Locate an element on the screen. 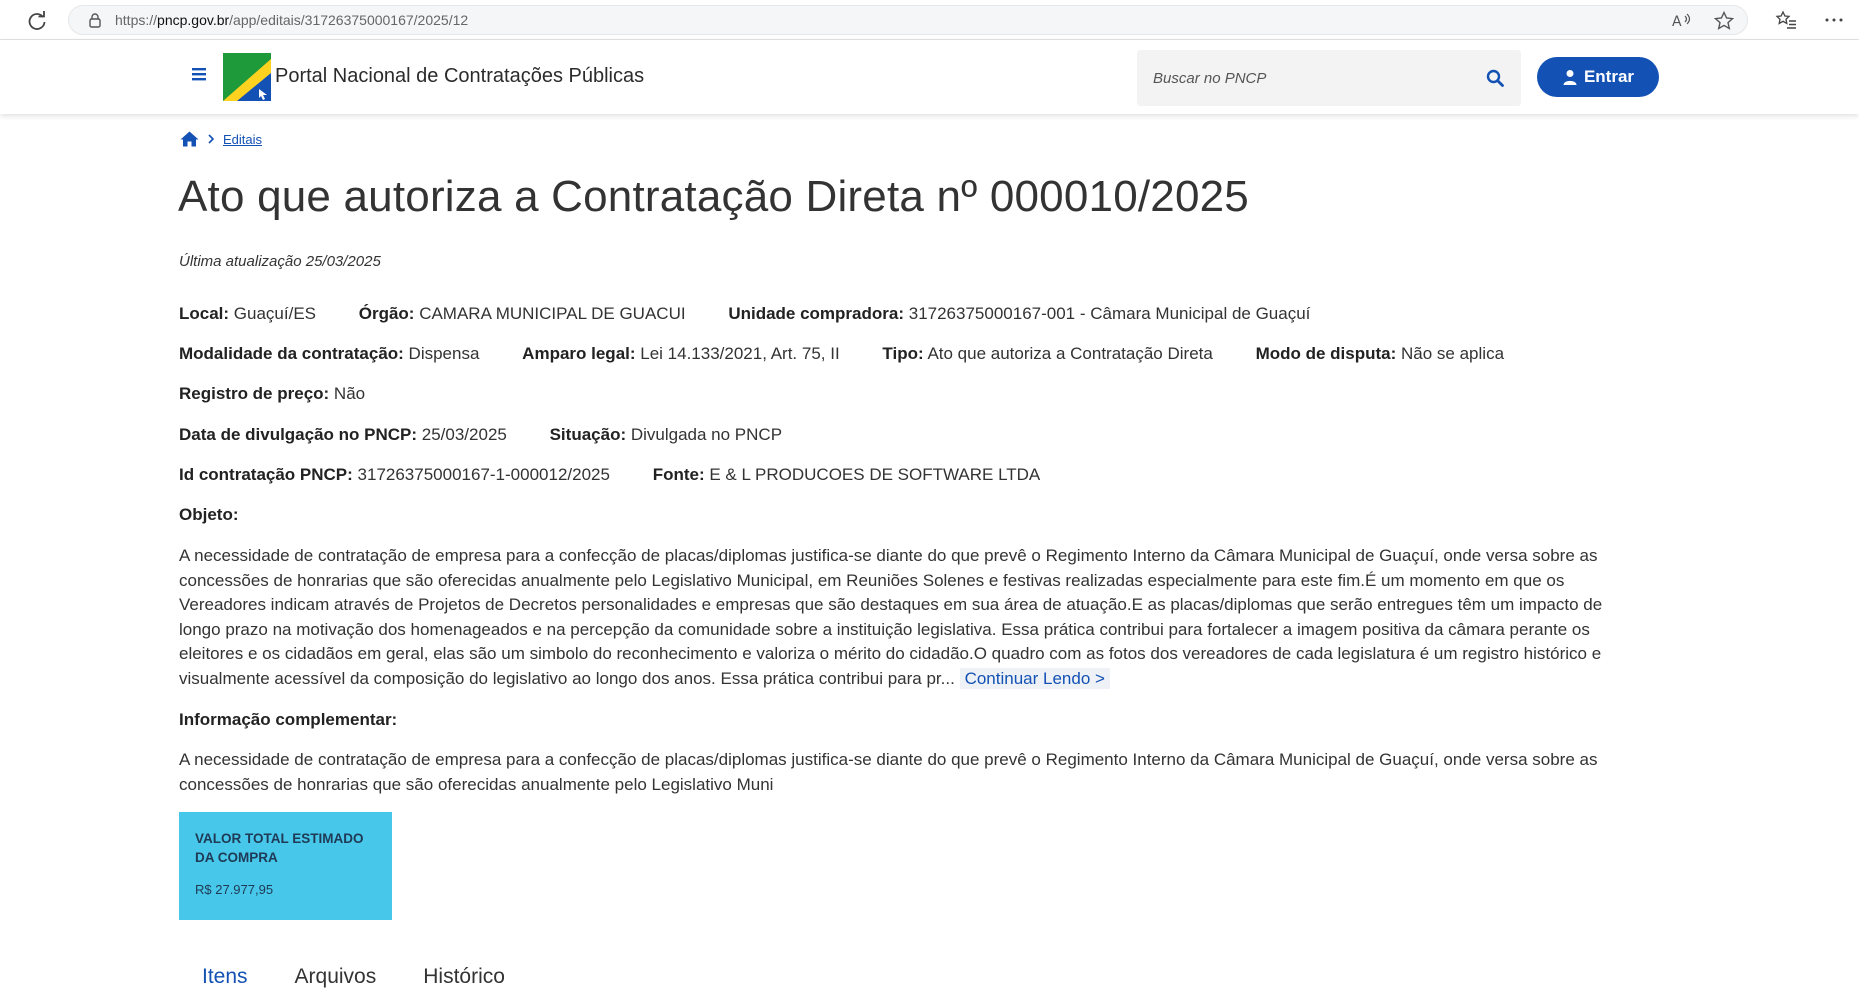 The height and width of the screenshot is (990, 1859). field-situacao: Situação: Divulgada no PNCP is located at coordinates (666, 434).